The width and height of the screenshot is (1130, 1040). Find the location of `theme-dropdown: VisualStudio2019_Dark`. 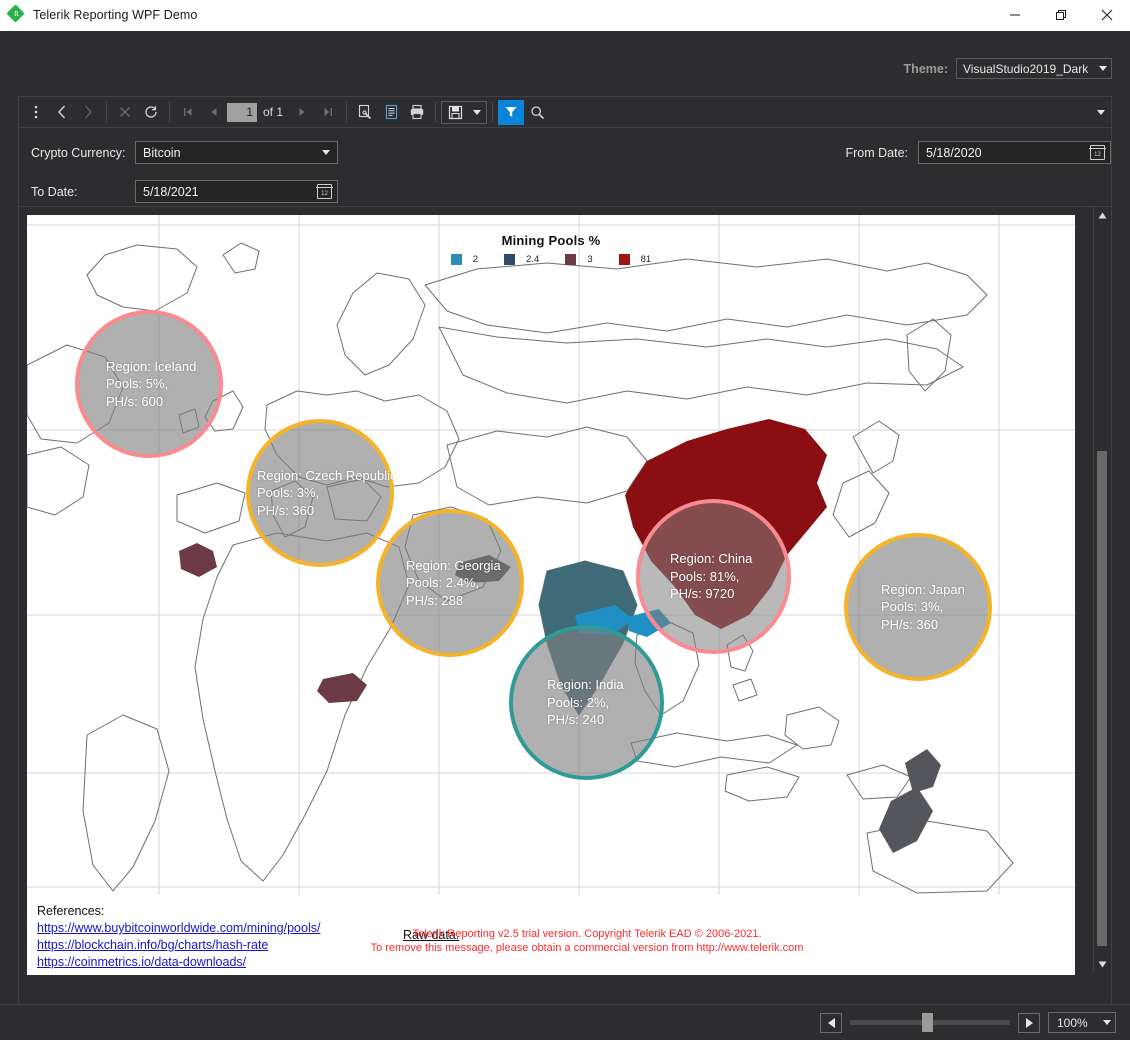

theme-dropdown: VisualStudio2019_Dark is located at coordinates (1034, 68).